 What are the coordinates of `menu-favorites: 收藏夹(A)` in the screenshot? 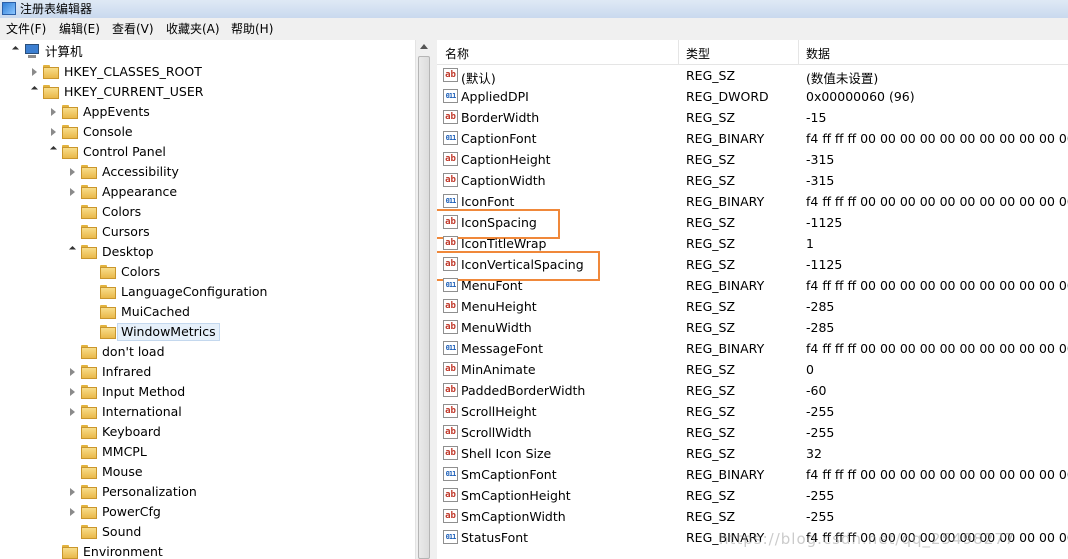 It's located at (193, 29).